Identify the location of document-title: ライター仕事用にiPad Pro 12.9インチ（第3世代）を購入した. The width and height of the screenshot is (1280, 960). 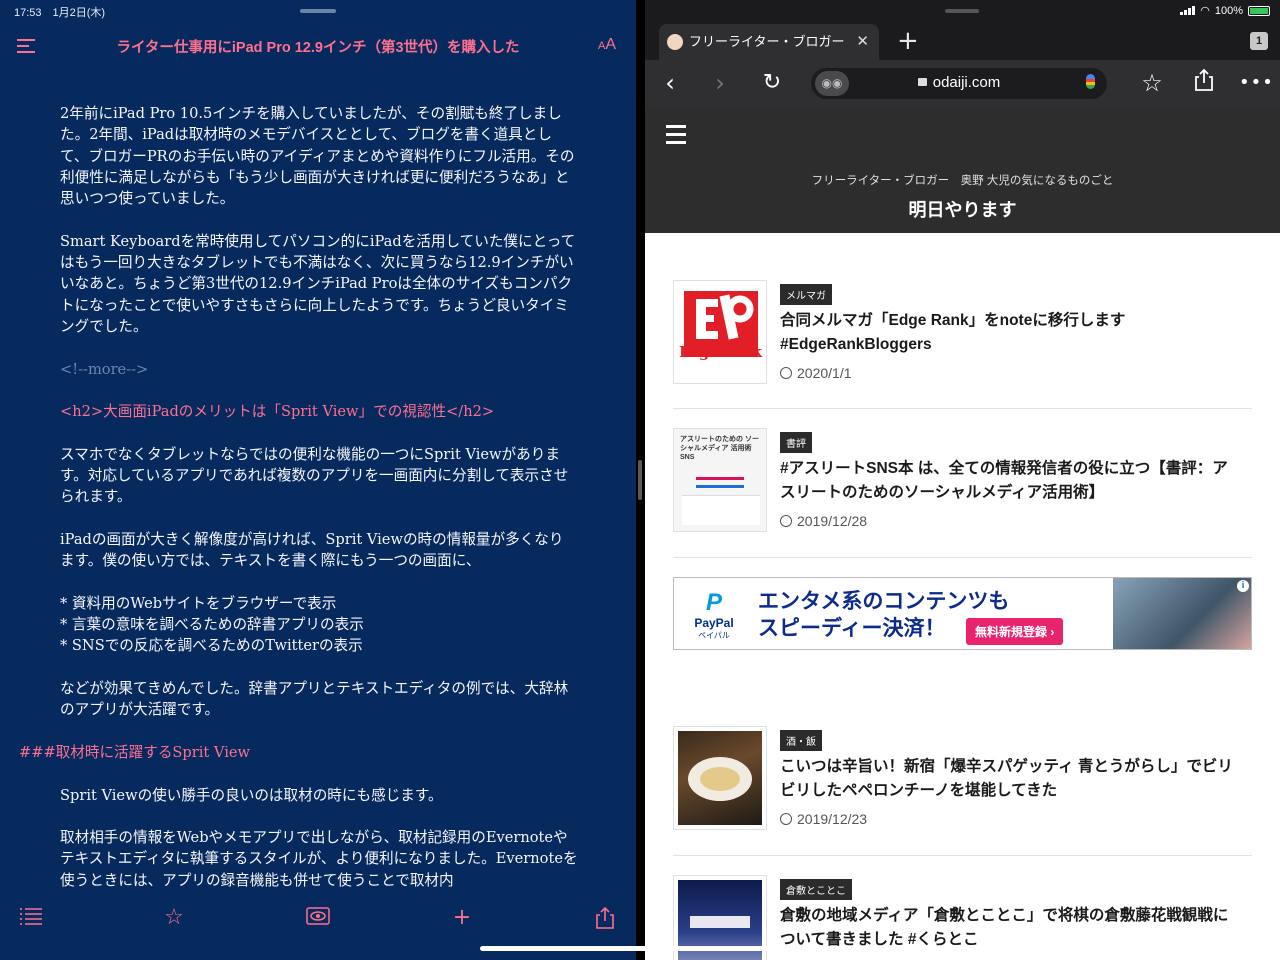
(318, 48).